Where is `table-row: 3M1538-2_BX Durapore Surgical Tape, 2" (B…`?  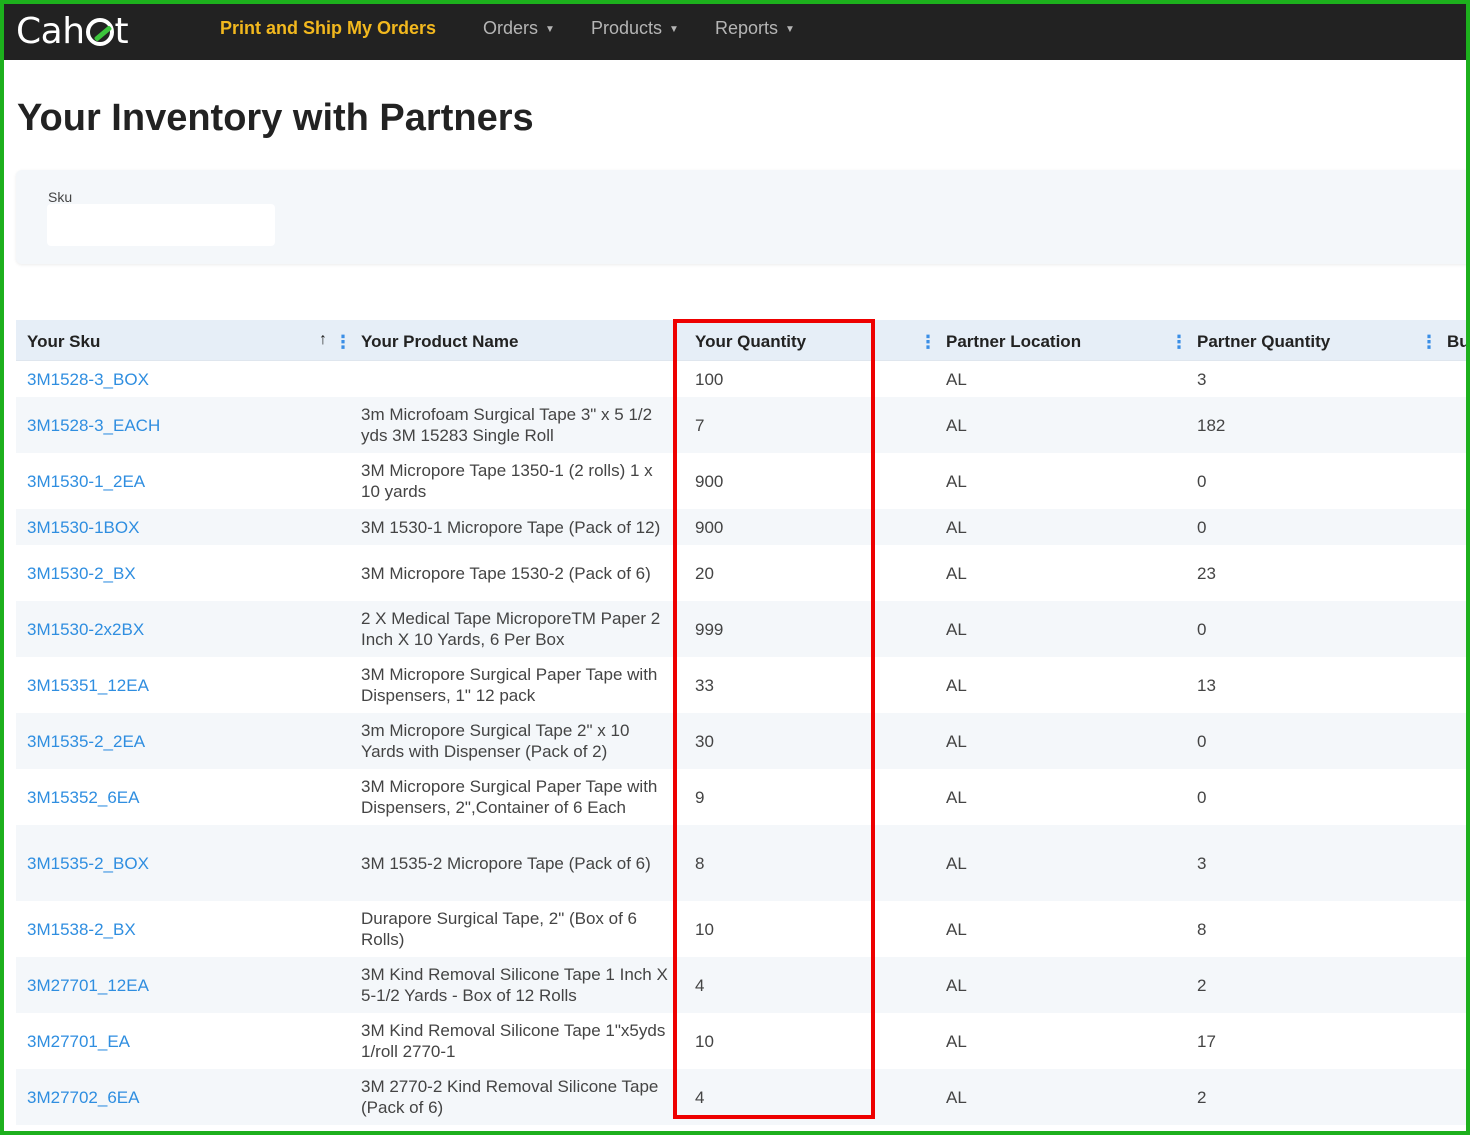
table-row: 3M1538-2_BX Durapore Surgical Tape, 2" (B… is located at coordinates (741, 929).